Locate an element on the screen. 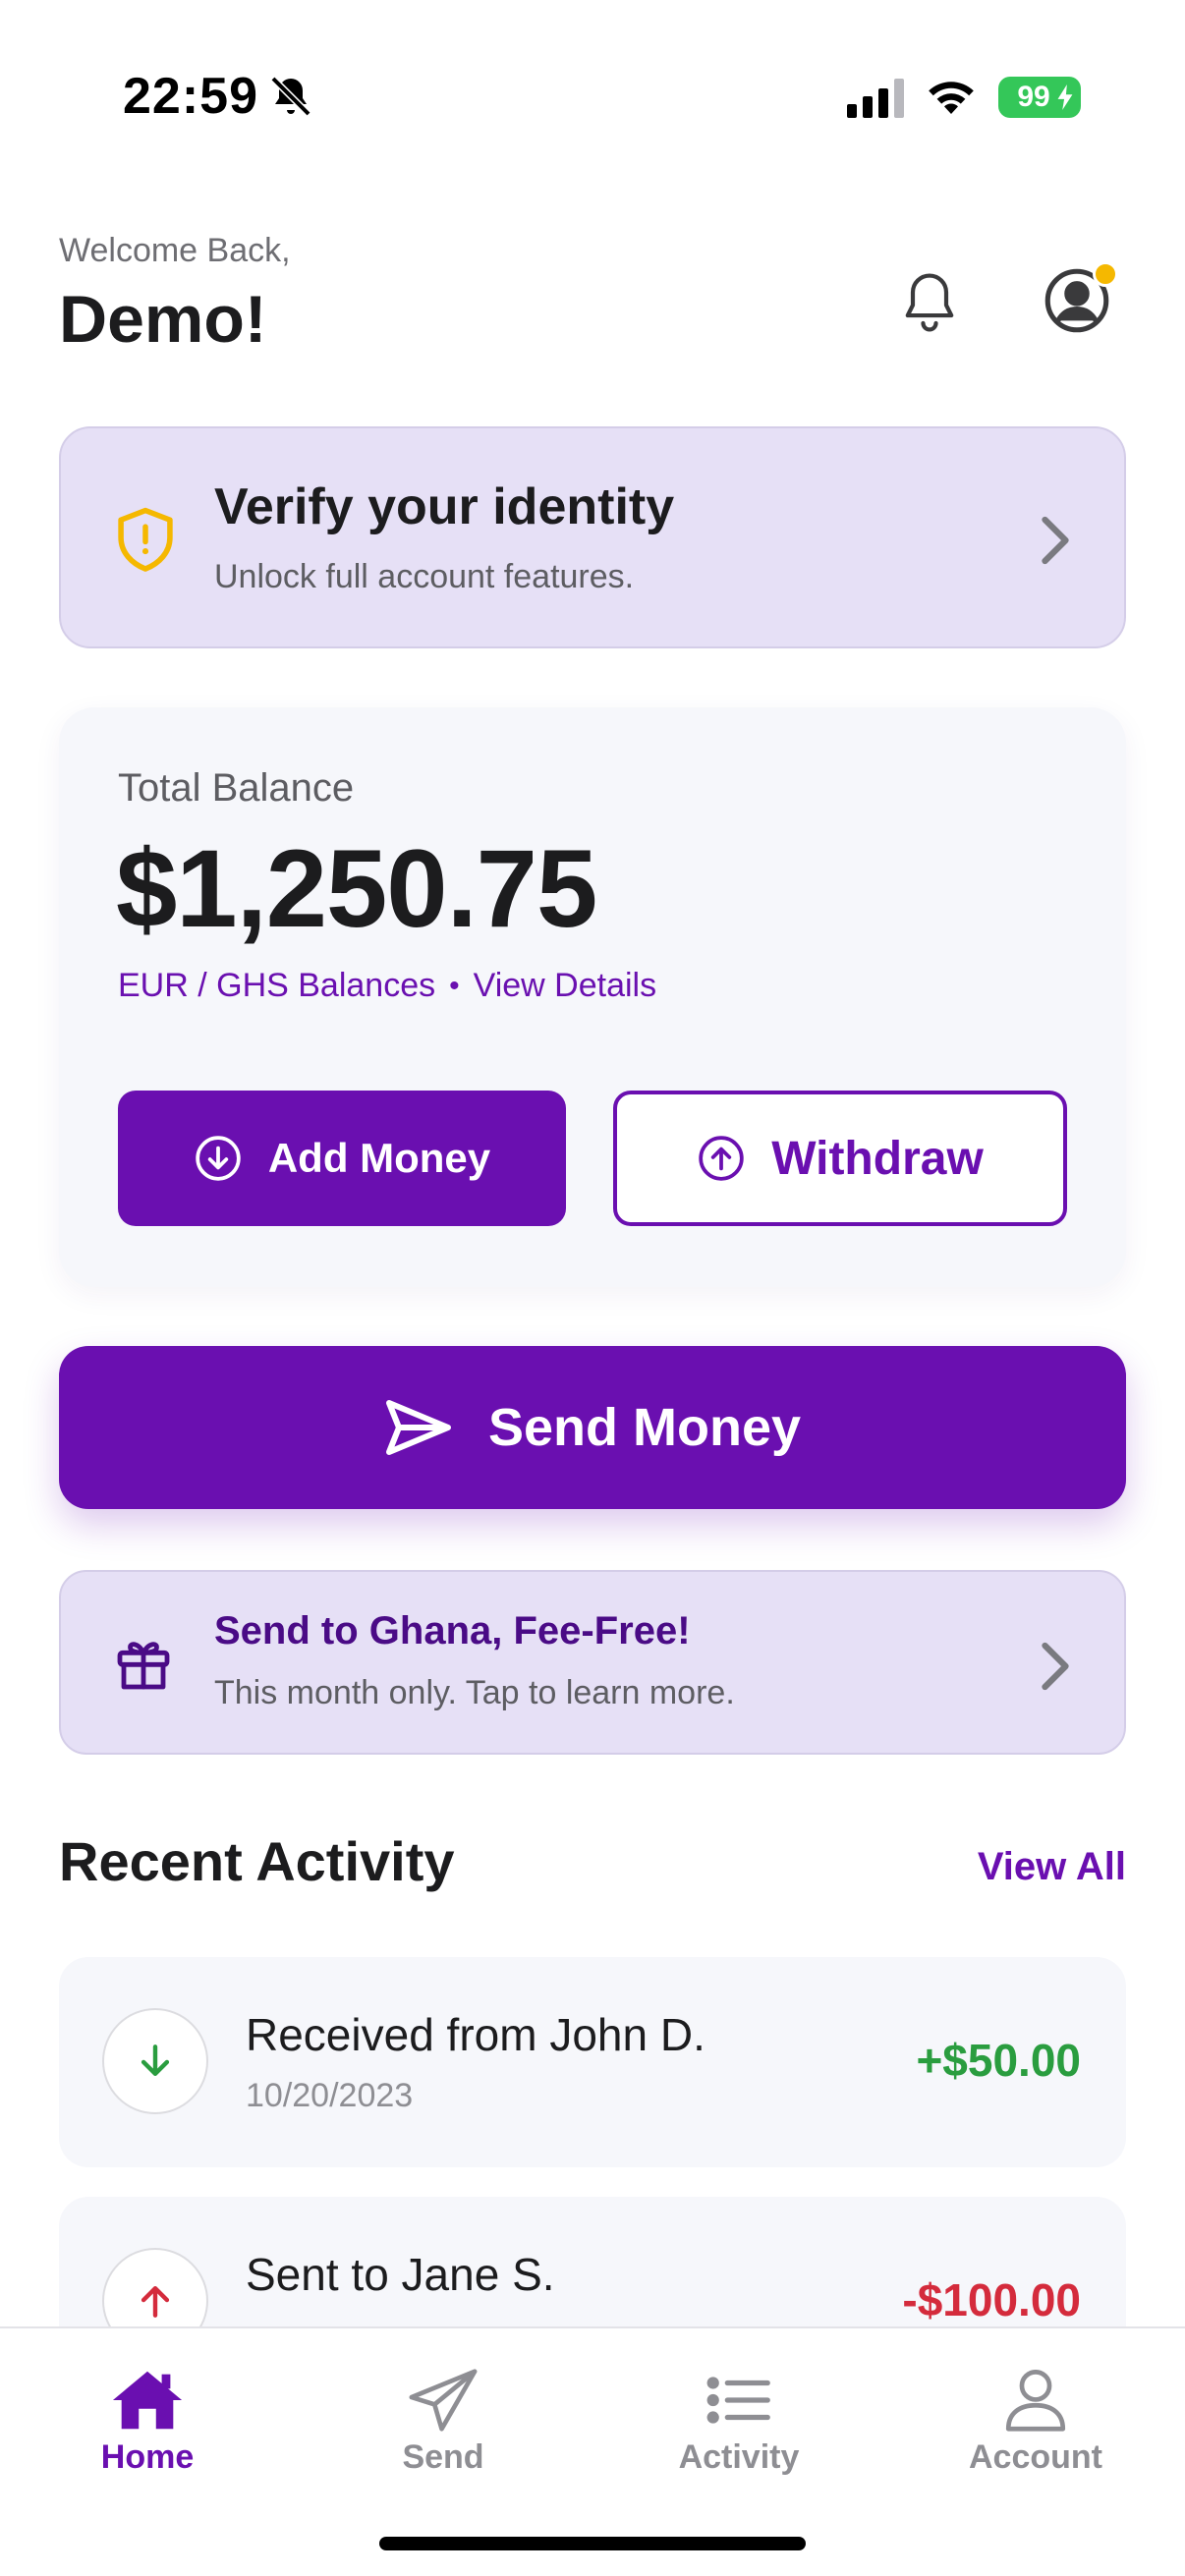 This screenshot has height=2576, width=1185. send-money-label: Send Money is located at coordinates (645, 1427).